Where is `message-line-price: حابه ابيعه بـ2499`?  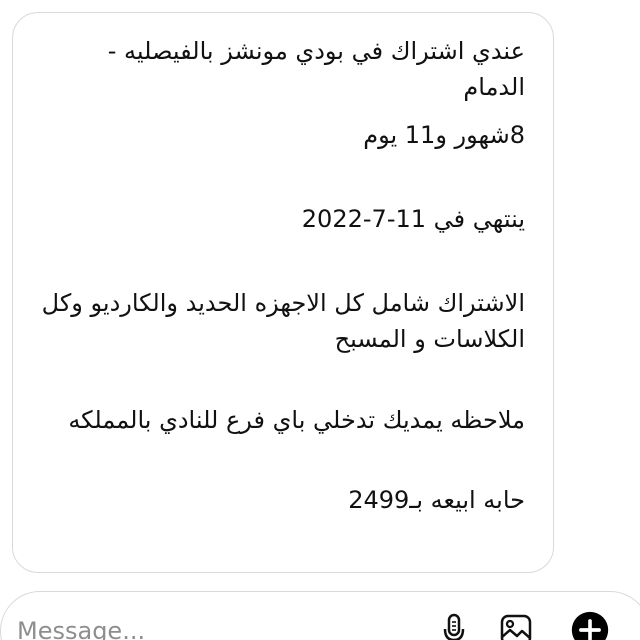
message-line-price: حابه ابيعه بـ2499 is located at coordinates (436, 500).